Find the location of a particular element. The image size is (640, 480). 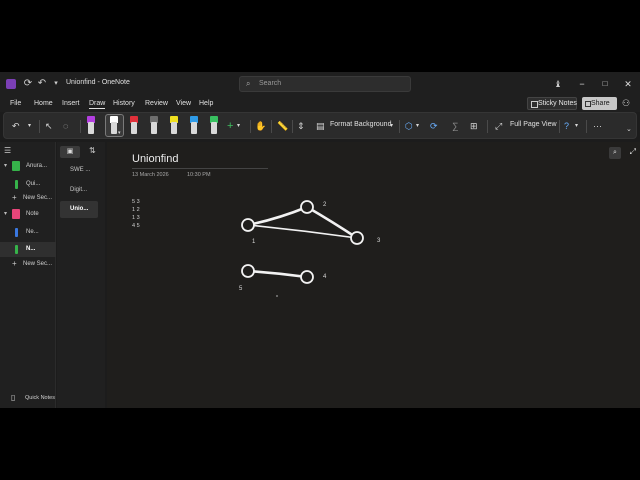

add-page-button: ▣ is located at coordinates (70, 152).